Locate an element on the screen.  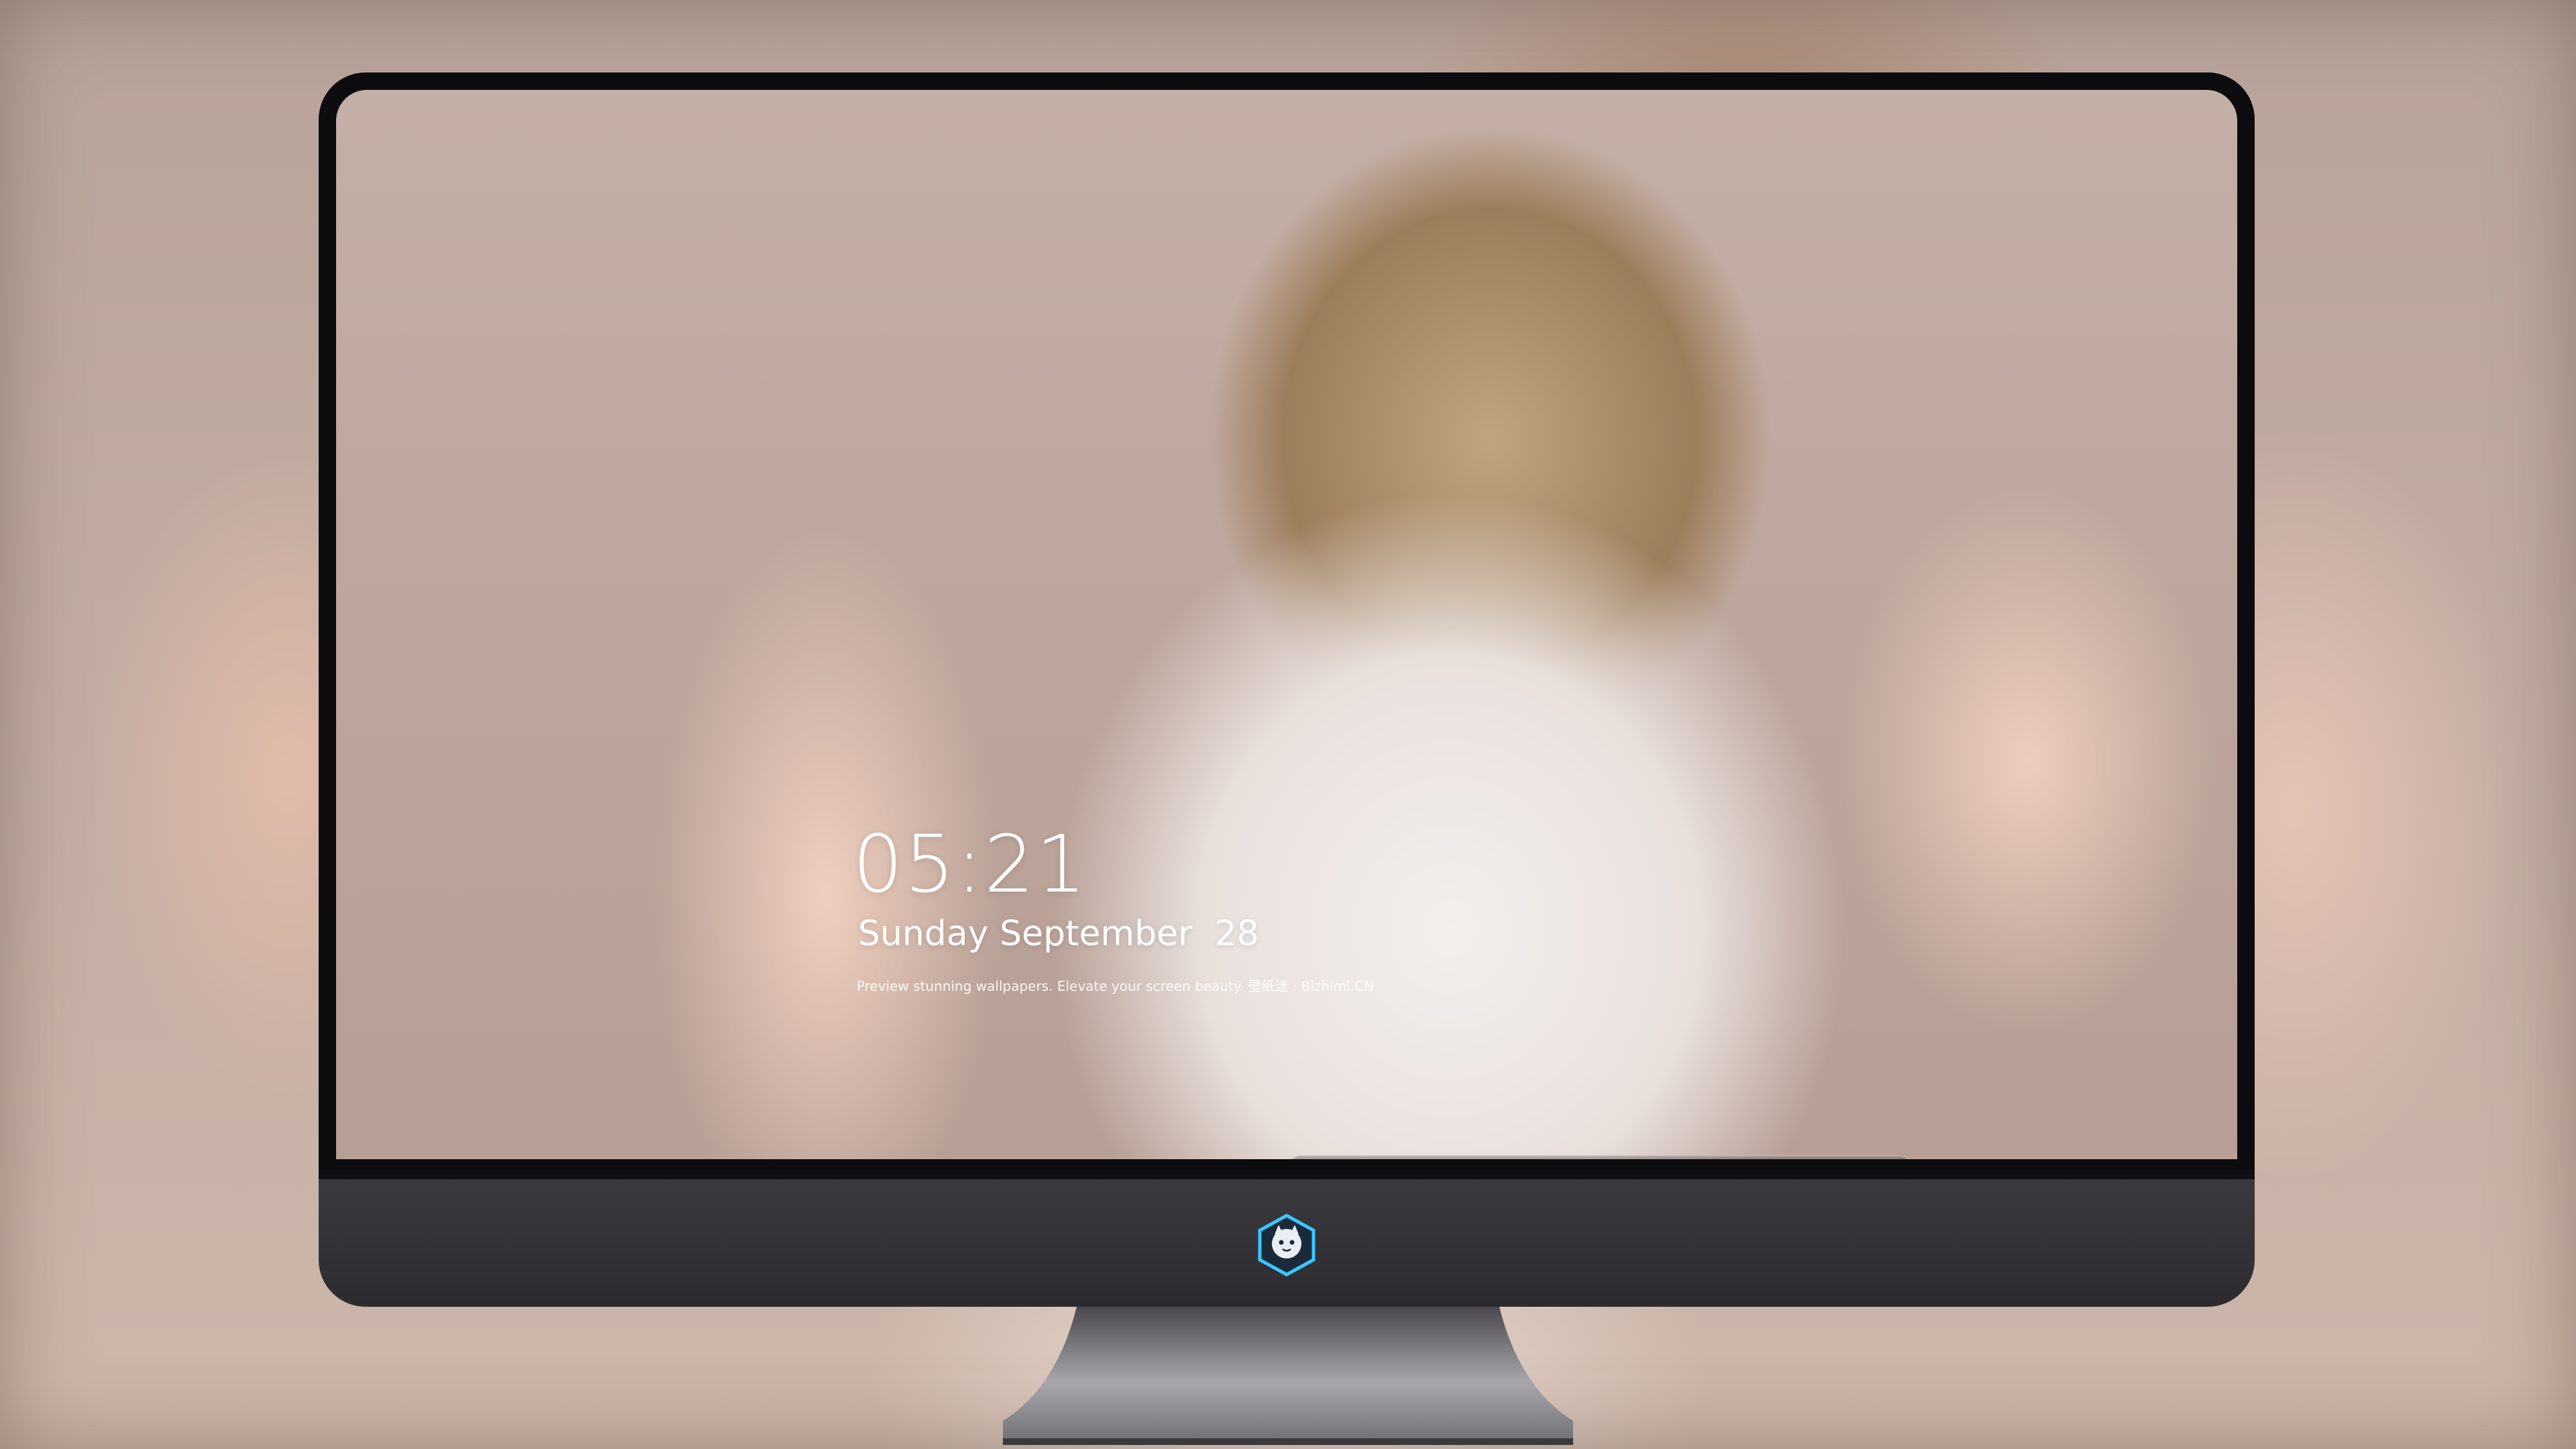
lock-screen-date: Sunday September 28 is located at coordinates (1058, 934).